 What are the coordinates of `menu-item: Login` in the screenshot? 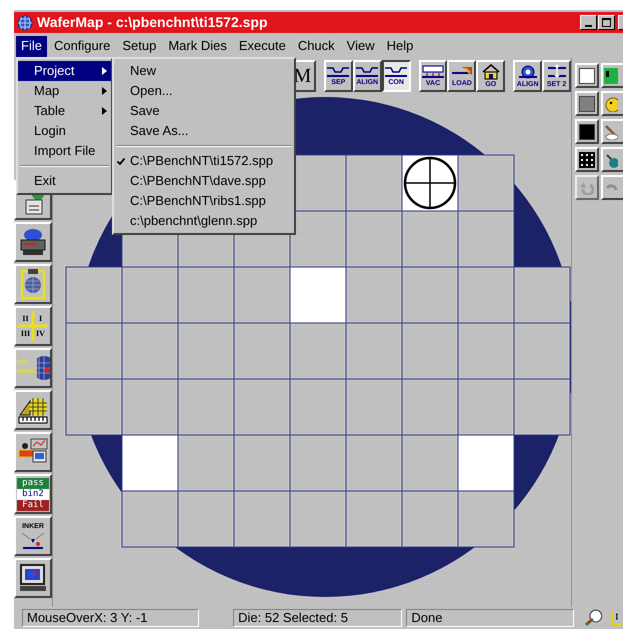 It's located at (64, 131).